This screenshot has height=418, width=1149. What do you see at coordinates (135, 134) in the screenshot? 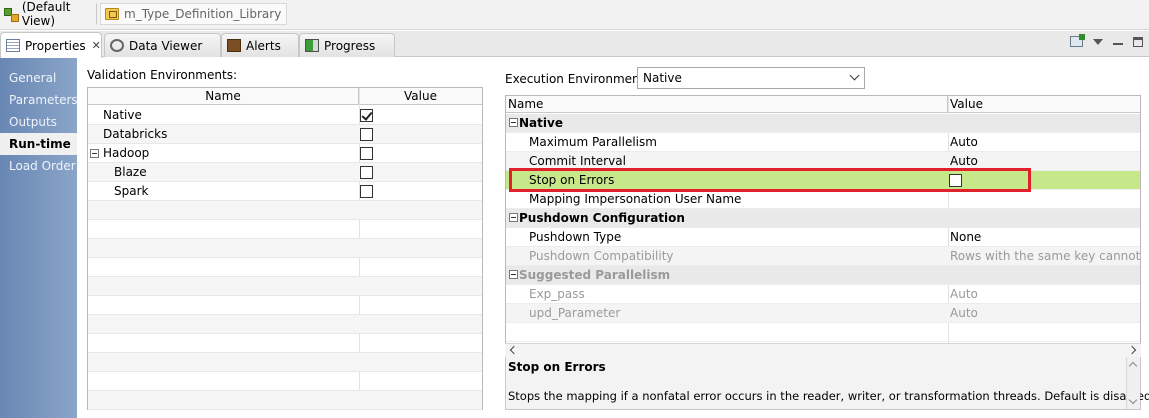
I see `env-name: Databricks` at bounding box center [135, 134].